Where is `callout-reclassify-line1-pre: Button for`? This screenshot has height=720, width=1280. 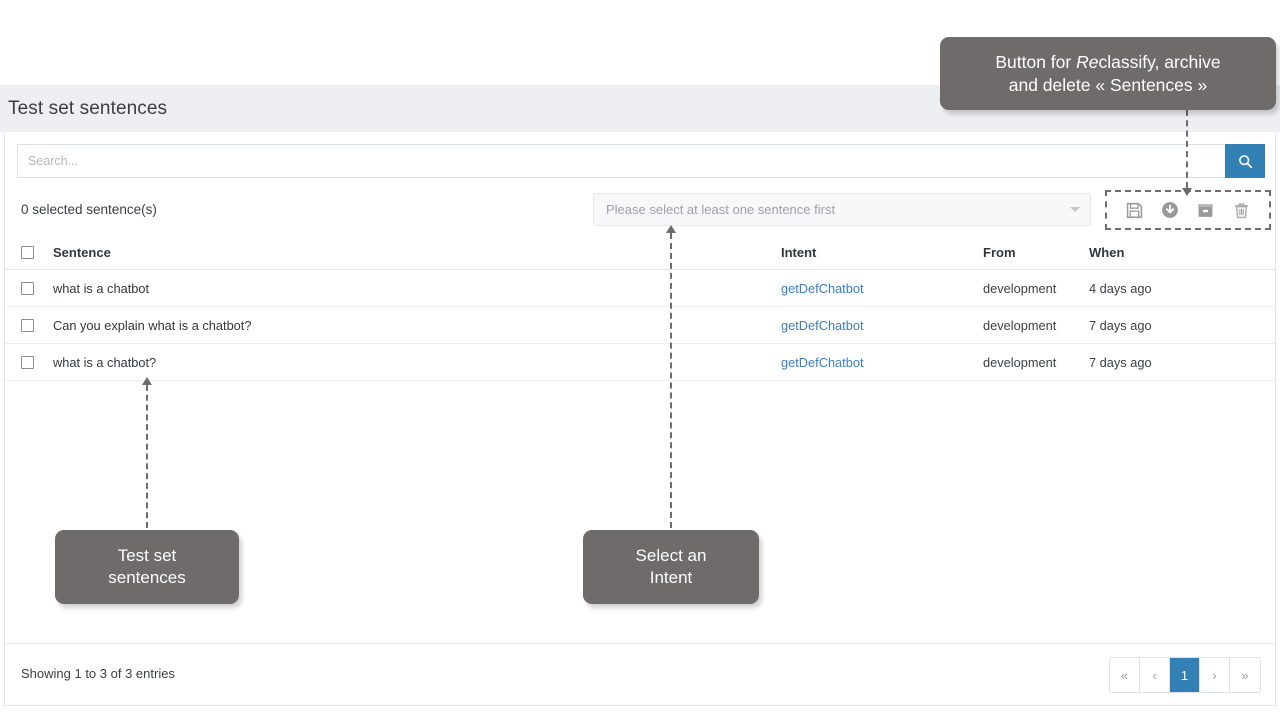 callout-reclassify-line1-pre: Button for is located at coordinates (1036, 62).